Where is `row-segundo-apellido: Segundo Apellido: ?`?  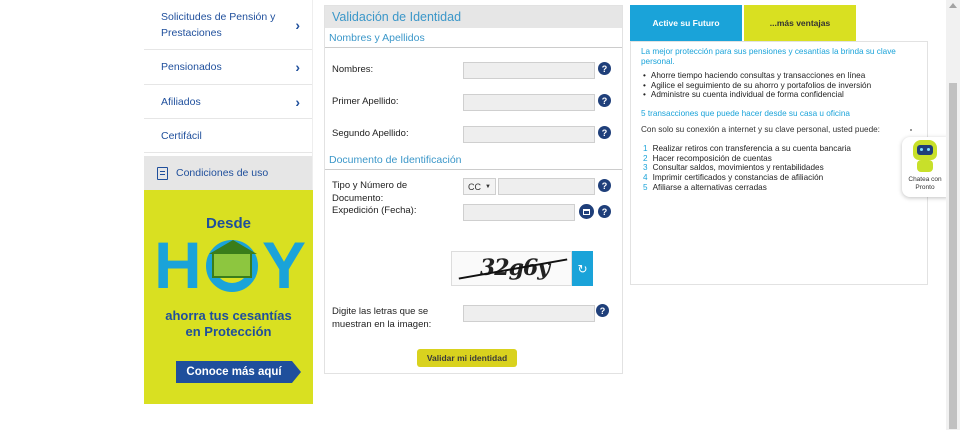
row-segundo-apellido: Segundo Apellido: ? is located at coordinates (473, 134).